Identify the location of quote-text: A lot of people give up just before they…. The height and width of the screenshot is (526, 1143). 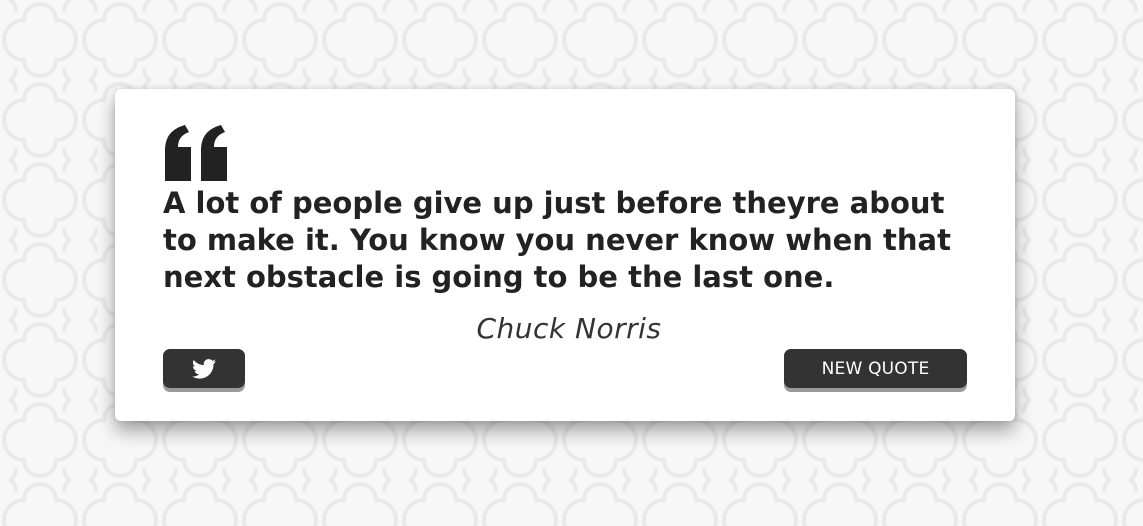
(557, 240).